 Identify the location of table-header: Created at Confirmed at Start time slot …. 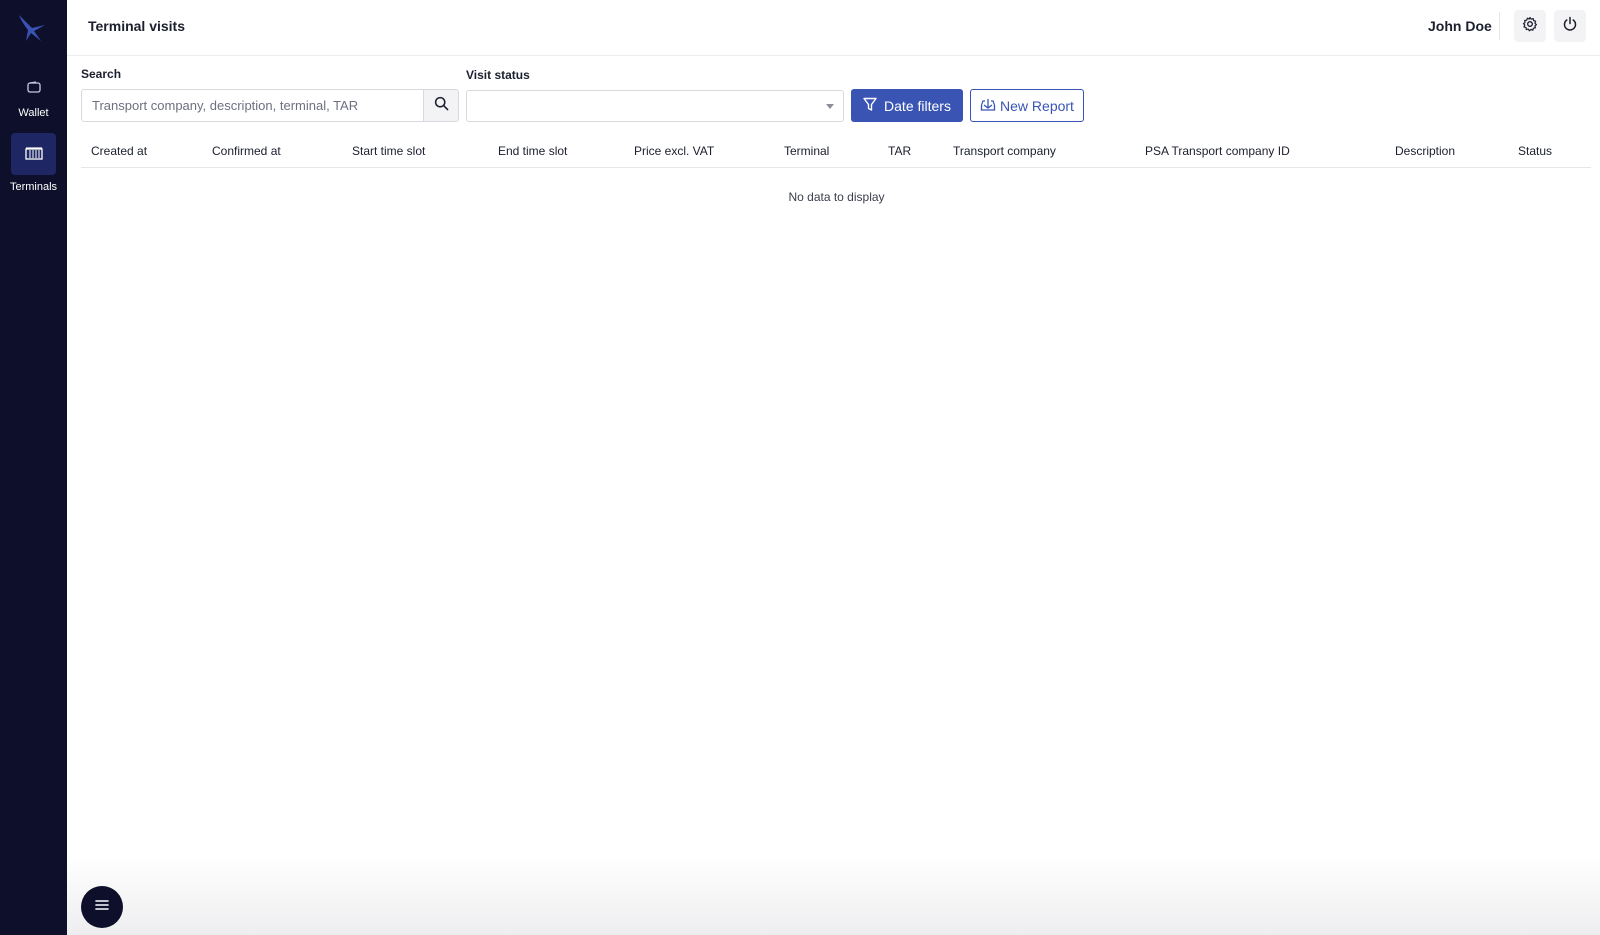
(836, 152).